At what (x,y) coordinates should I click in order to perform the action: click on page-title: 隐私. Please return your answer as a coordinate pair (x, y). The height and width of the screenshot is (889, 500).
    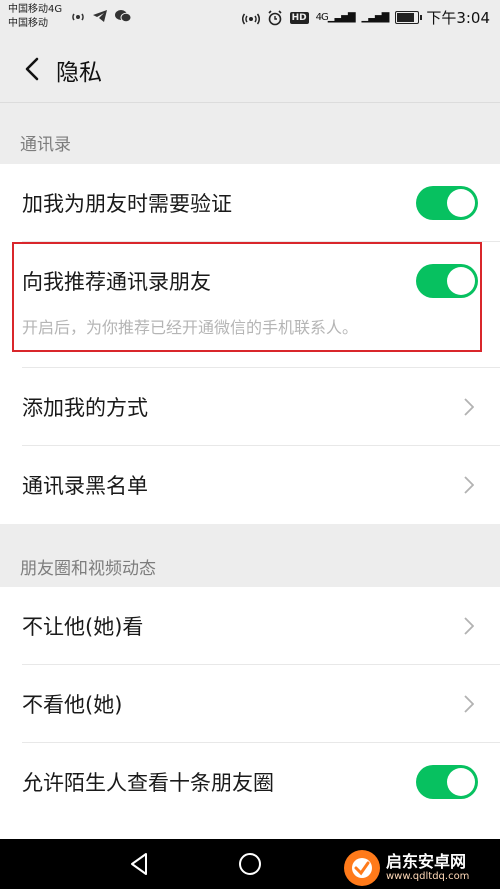
    Looking at the image, I should click on (79, 73).